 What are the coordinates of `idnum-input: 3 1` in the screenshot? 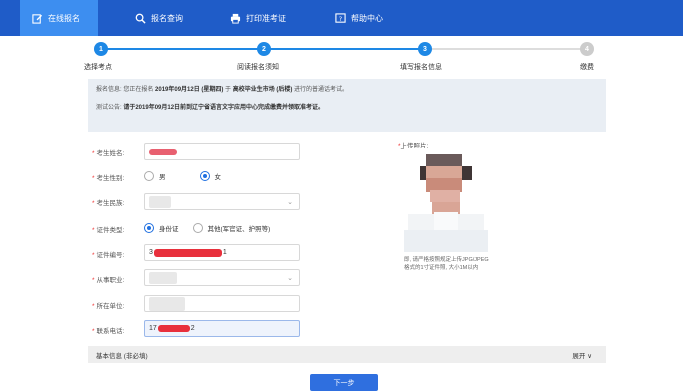 It's located at (222, 252).